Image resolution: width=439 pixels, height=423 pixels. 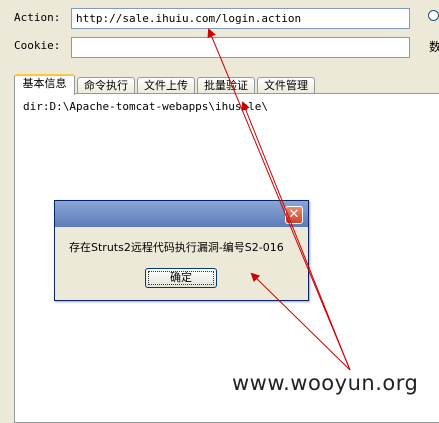 I want to click on tab-basic-info: 基本信息, so click(x=44, y=84).